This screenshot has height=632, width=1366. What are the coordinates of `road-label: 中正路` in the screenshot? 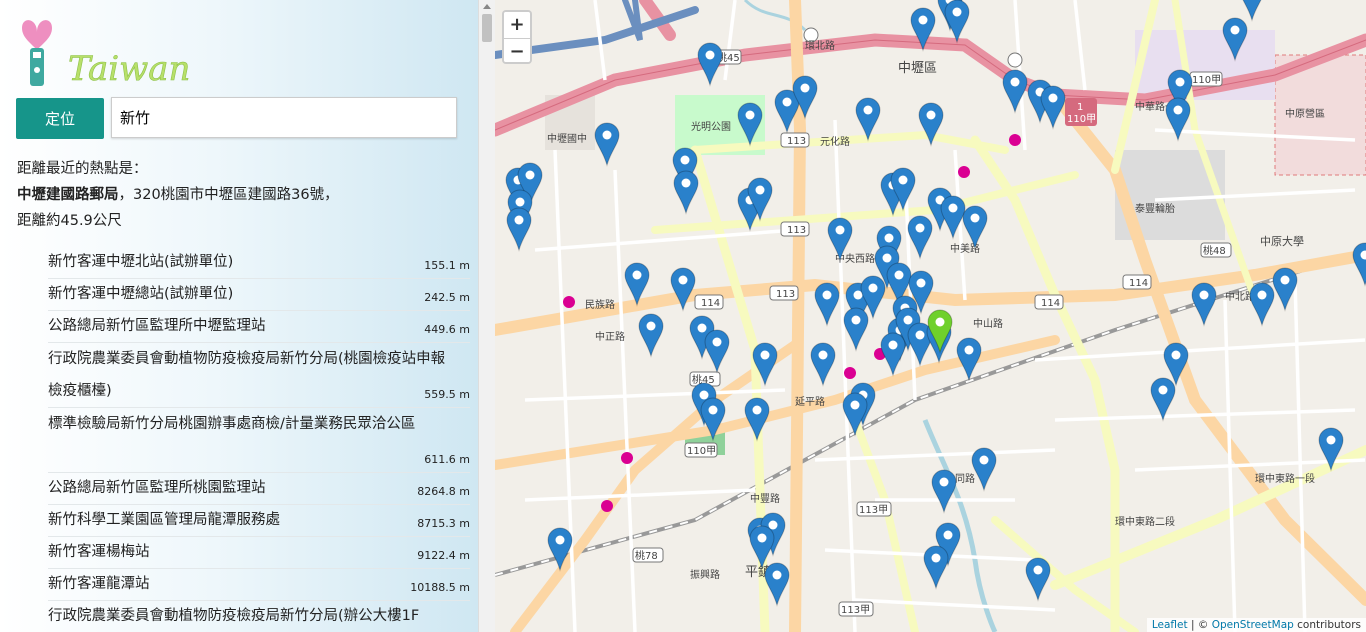 It's located at (610, 336).